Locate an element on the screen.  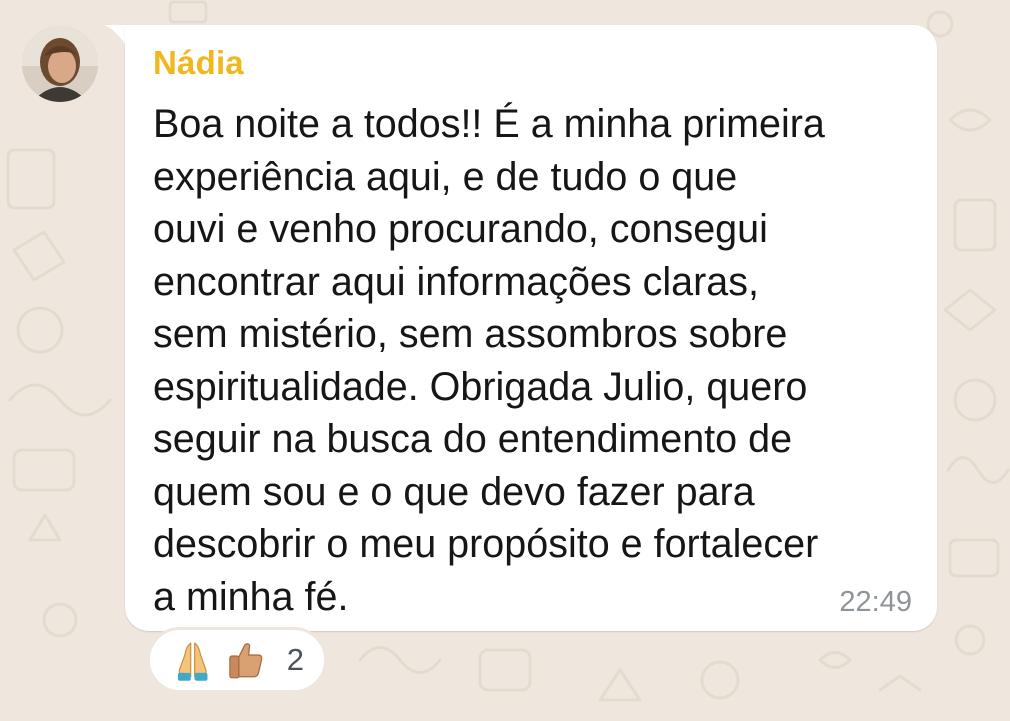
user-avatar-icon is located at coordinates (60, 64).